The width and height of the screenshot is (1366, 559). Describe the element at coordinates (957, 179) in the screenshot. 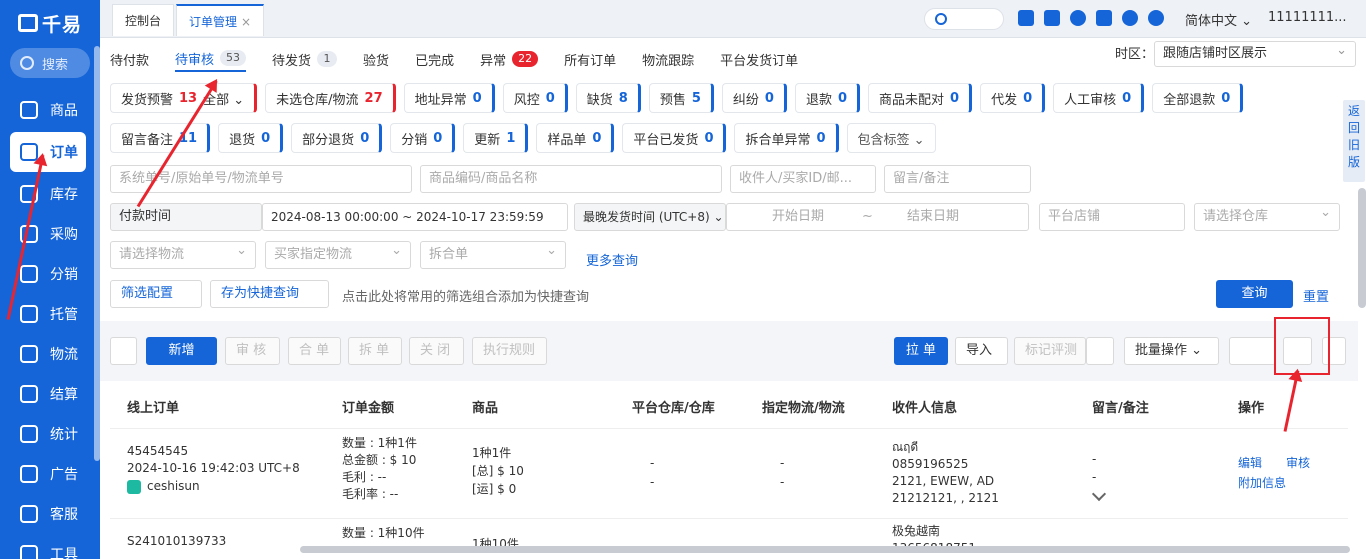

I see `remark-input: 留言/备注` at that location.